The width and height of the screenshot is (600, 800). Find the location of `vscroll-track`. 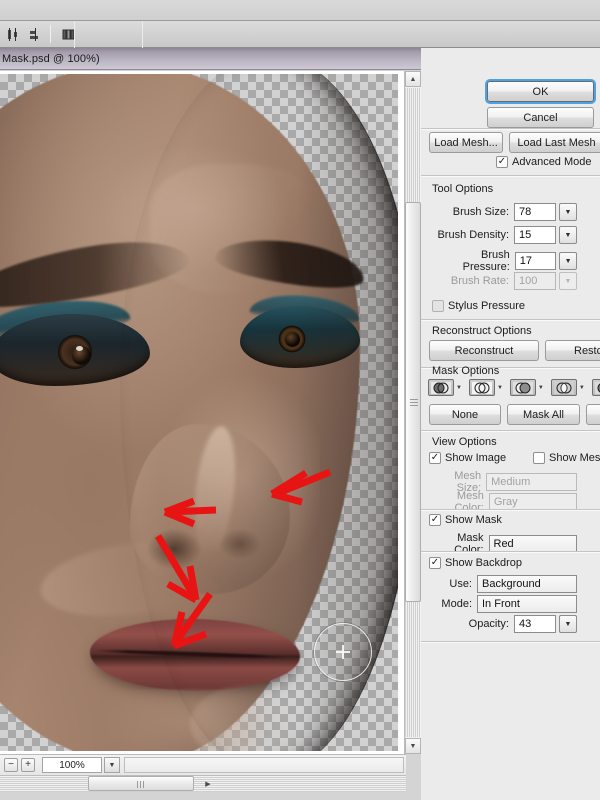

vscroll-track is located at coordinates (413, 412).